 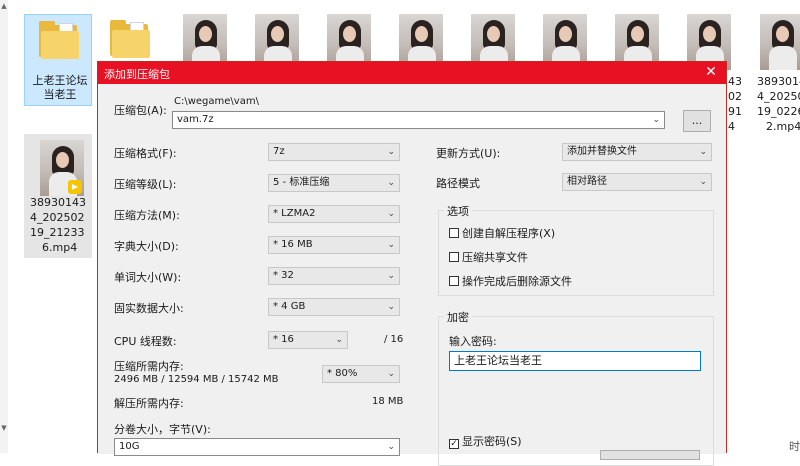 What do you see at coordinates (492, 441) in the screenshot?
I see `show-password-label: 显示密码(S)` at bounding box center [492, 441].